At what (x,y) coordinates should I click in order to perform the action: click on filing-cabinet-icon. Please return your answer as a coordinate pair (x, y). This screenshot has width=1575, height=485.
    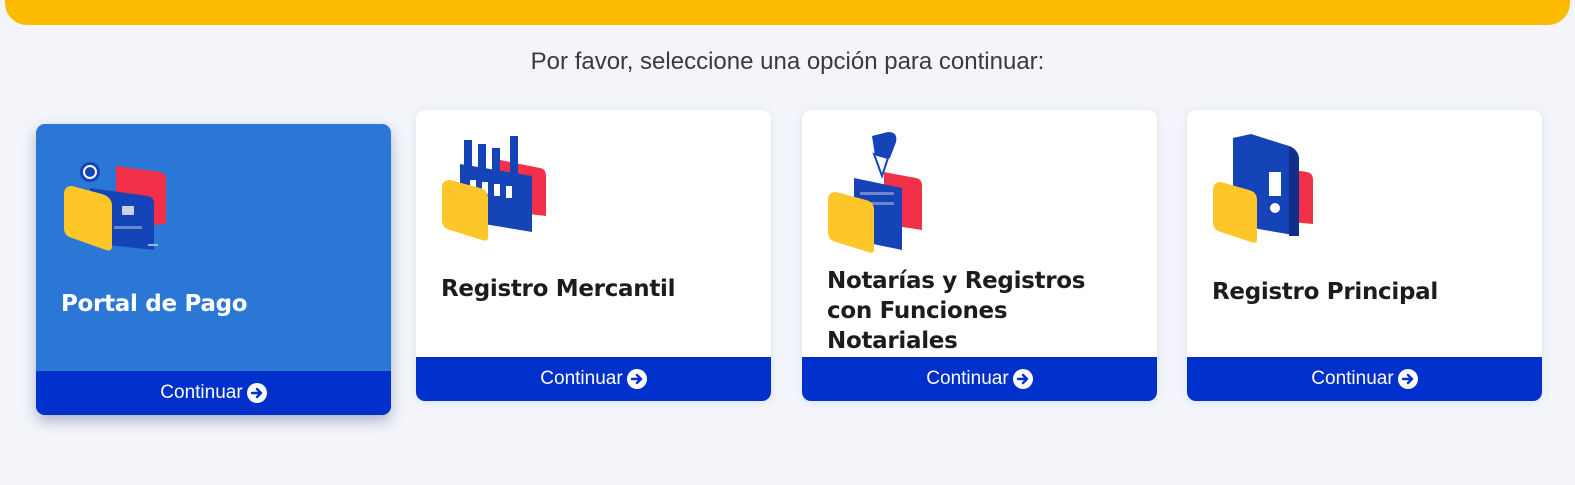
    Looking at the image, I should click on (1267, 191).